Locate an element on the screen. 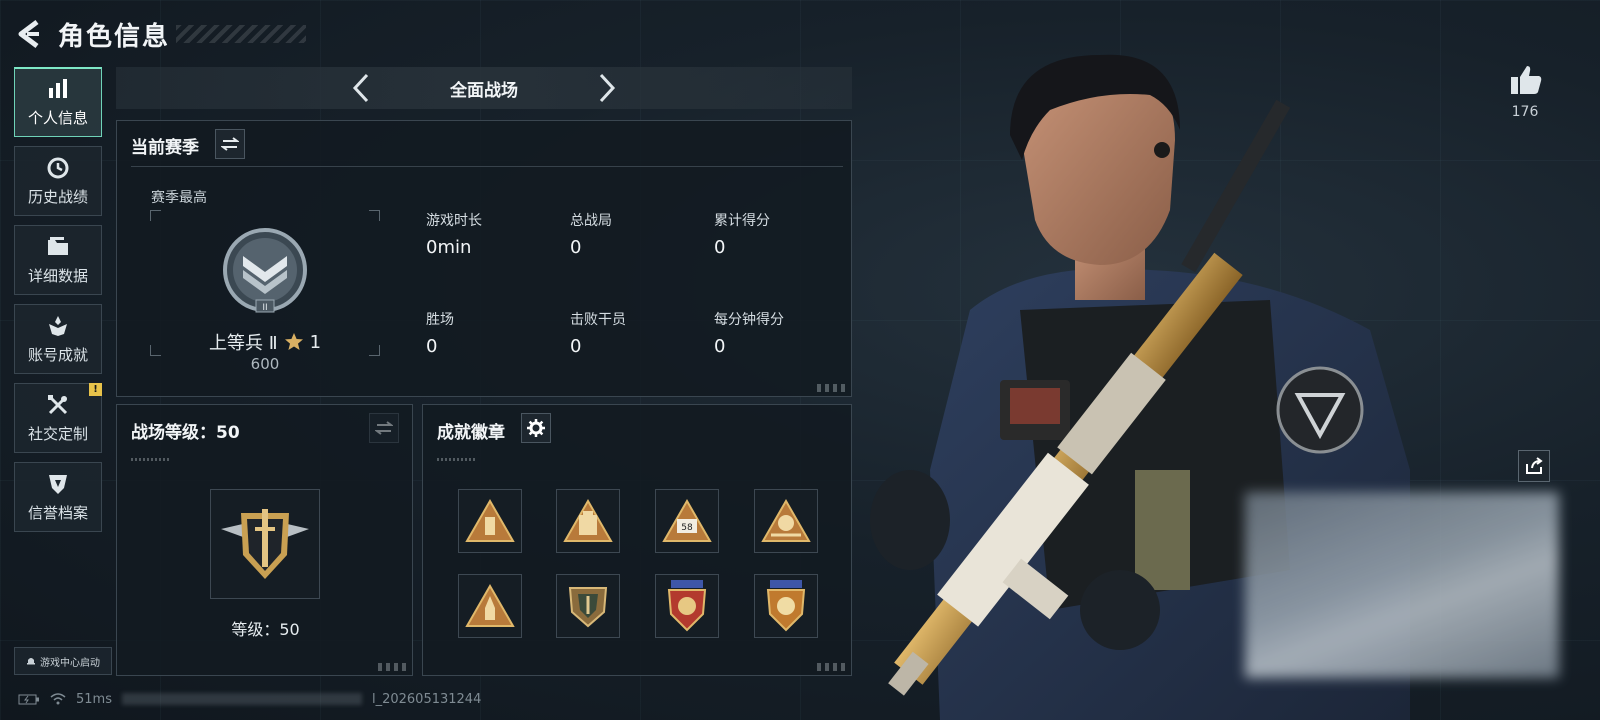 This screenshot has height=720, width=1600. battle-level-title: 战场等级：50 is located at coordinates (185, 433).